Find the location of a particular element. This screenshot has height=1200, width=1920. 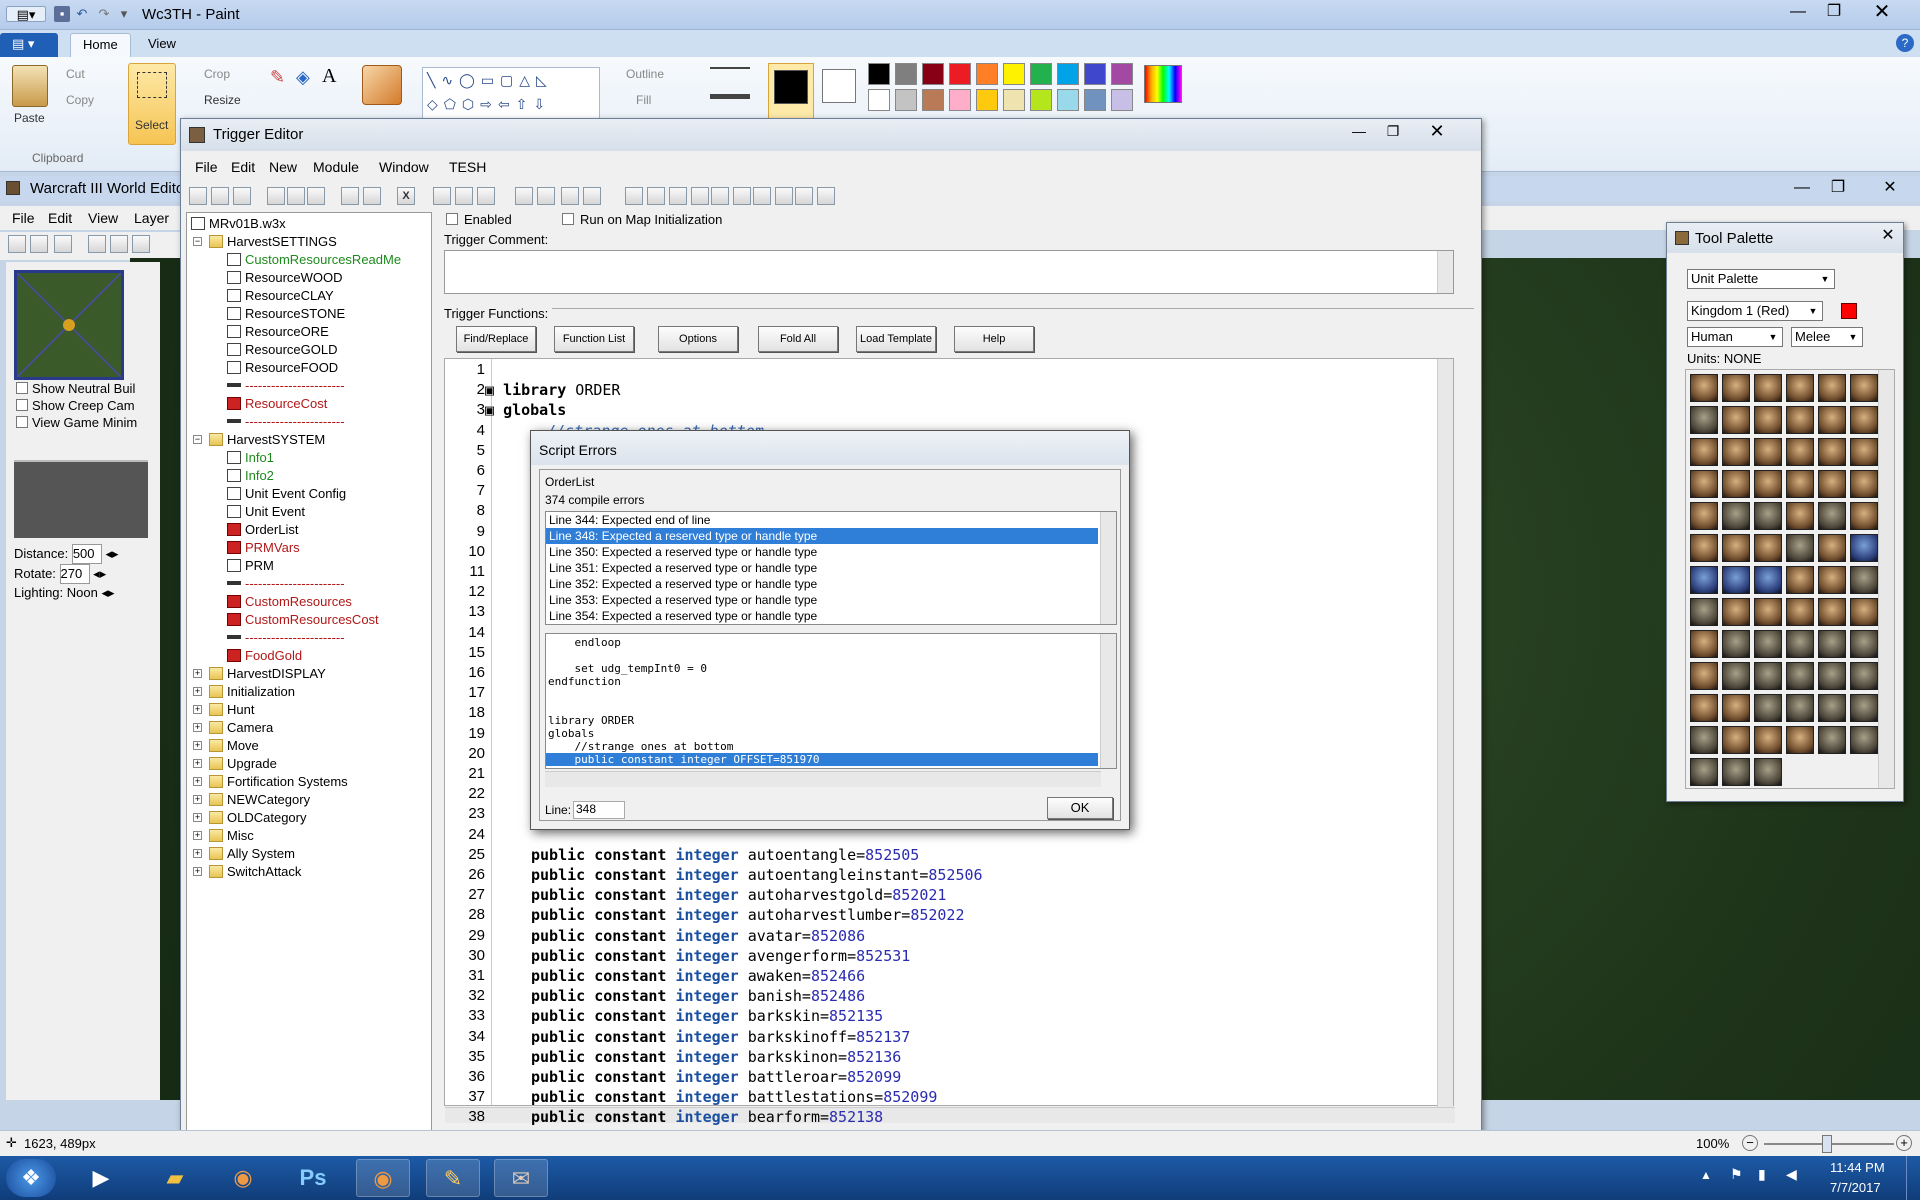

undo-icon is located at coordinates (350, 196).